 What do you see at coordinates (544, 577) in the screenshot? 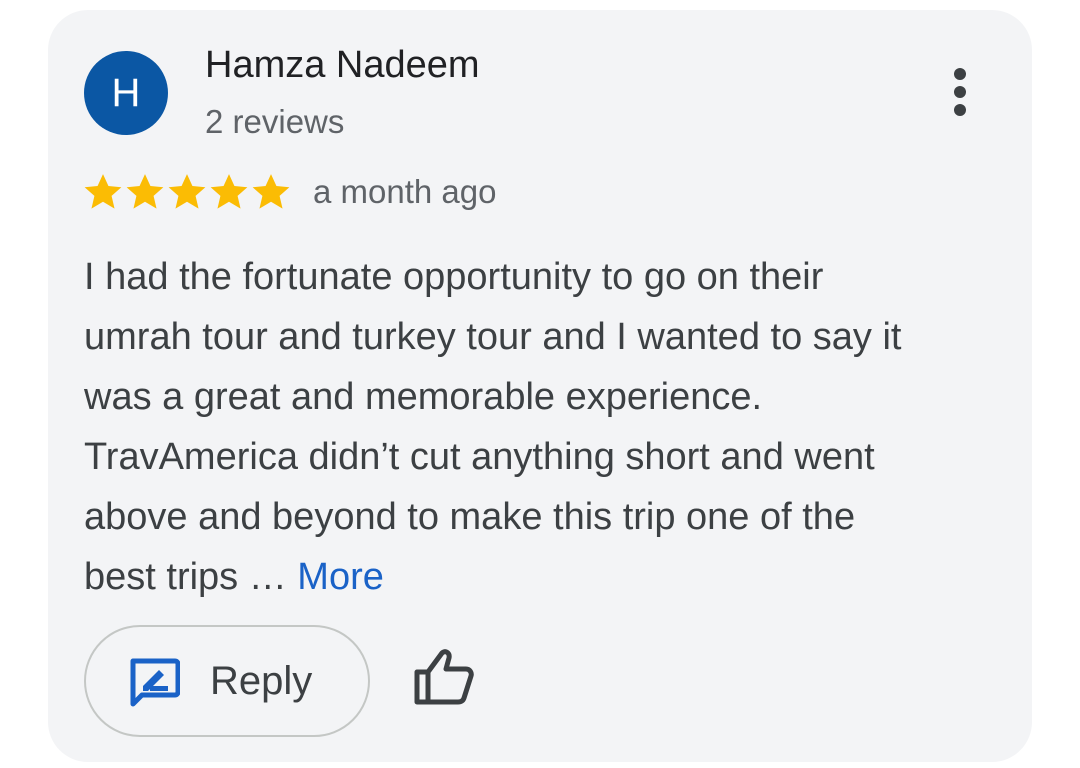
I see `review-text-line-last: best trips … More` at bounding box center [544, 577].